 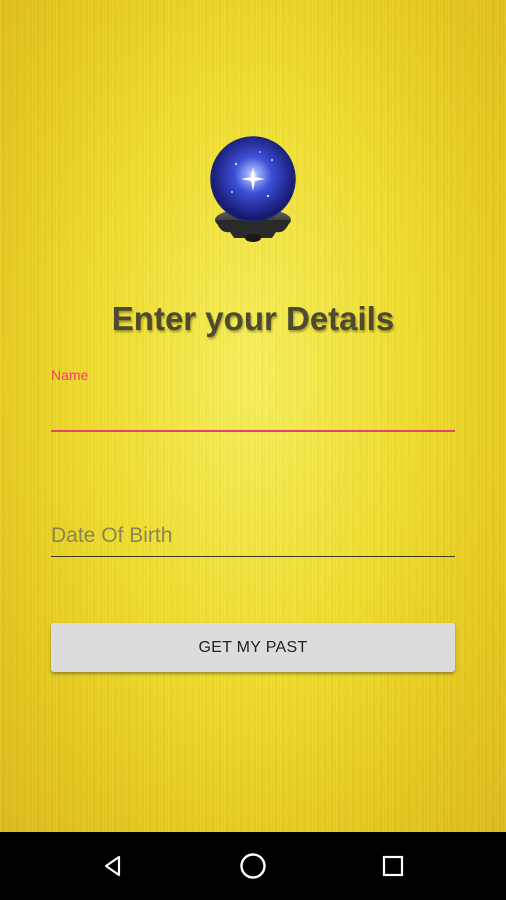 I want to click on recents-icon, so click(x=393, y=866).